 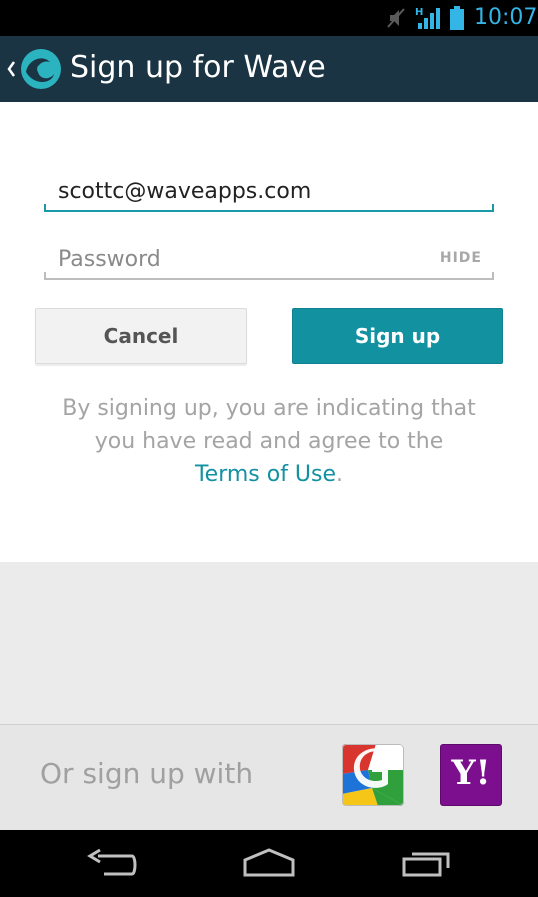 I want to click on terms-line-2: you have read and agree to the, so click(x=269, y=441).